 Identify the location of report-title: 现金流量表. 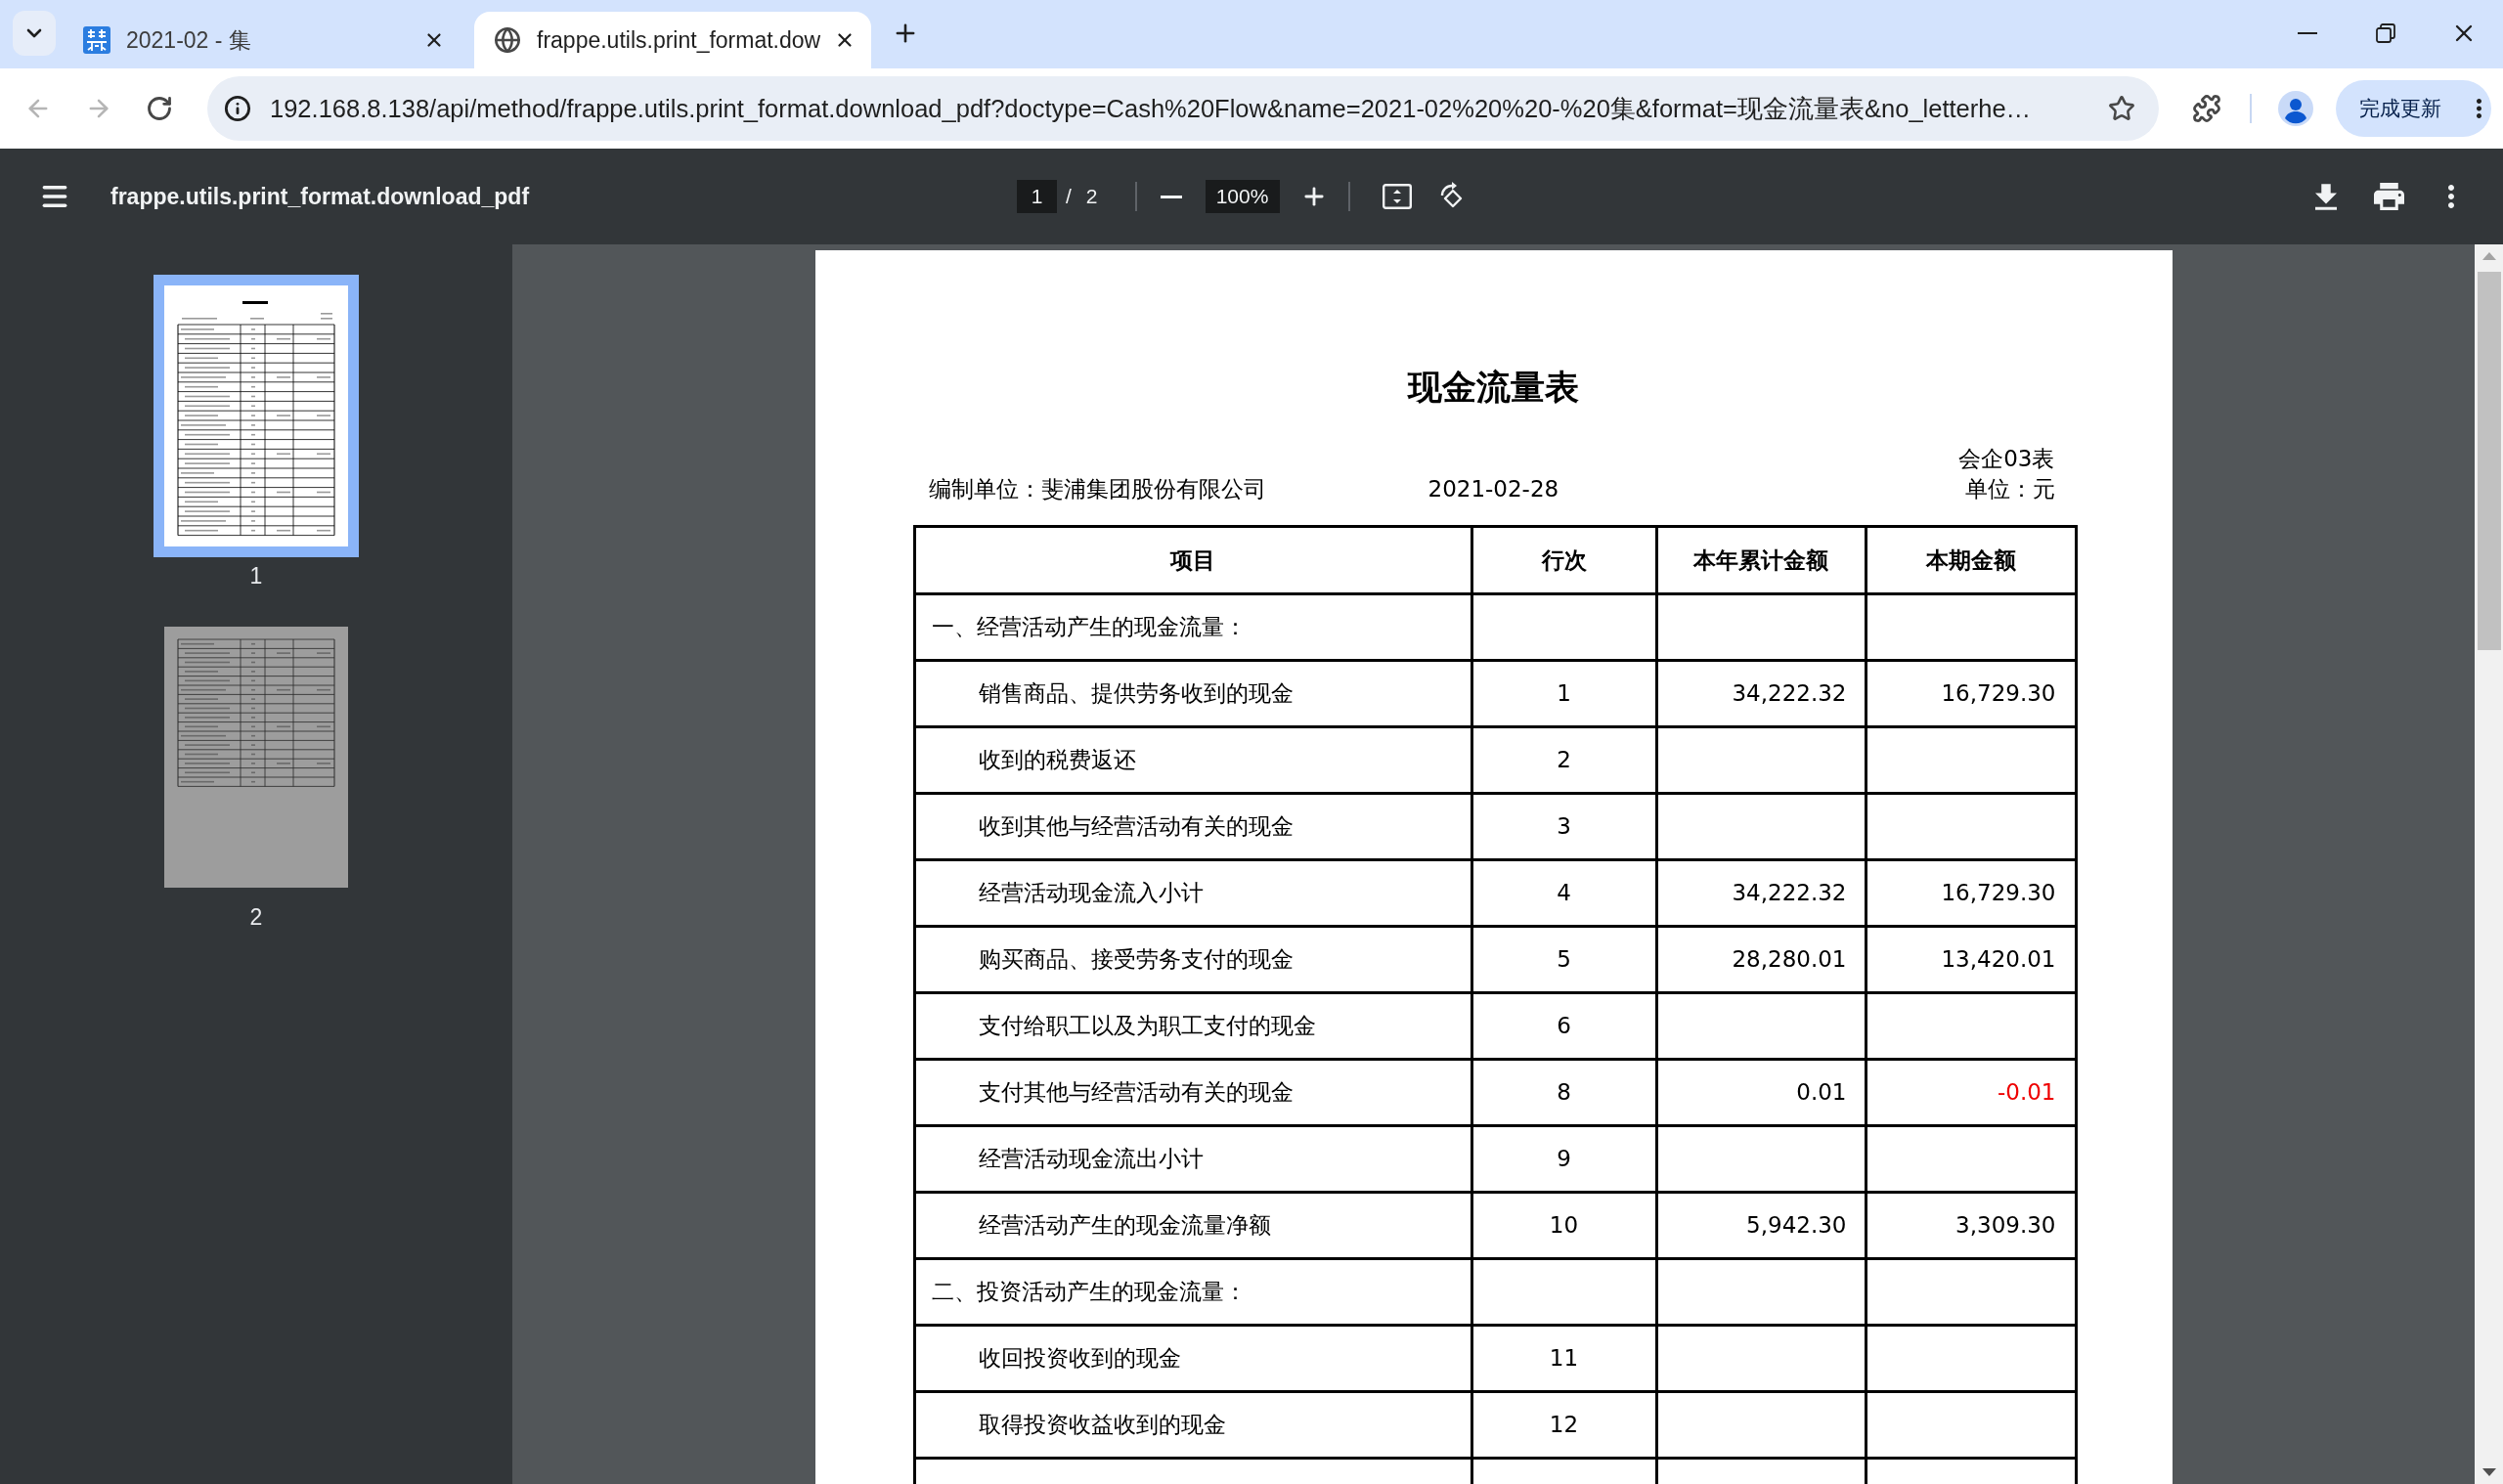
(1493, 388).